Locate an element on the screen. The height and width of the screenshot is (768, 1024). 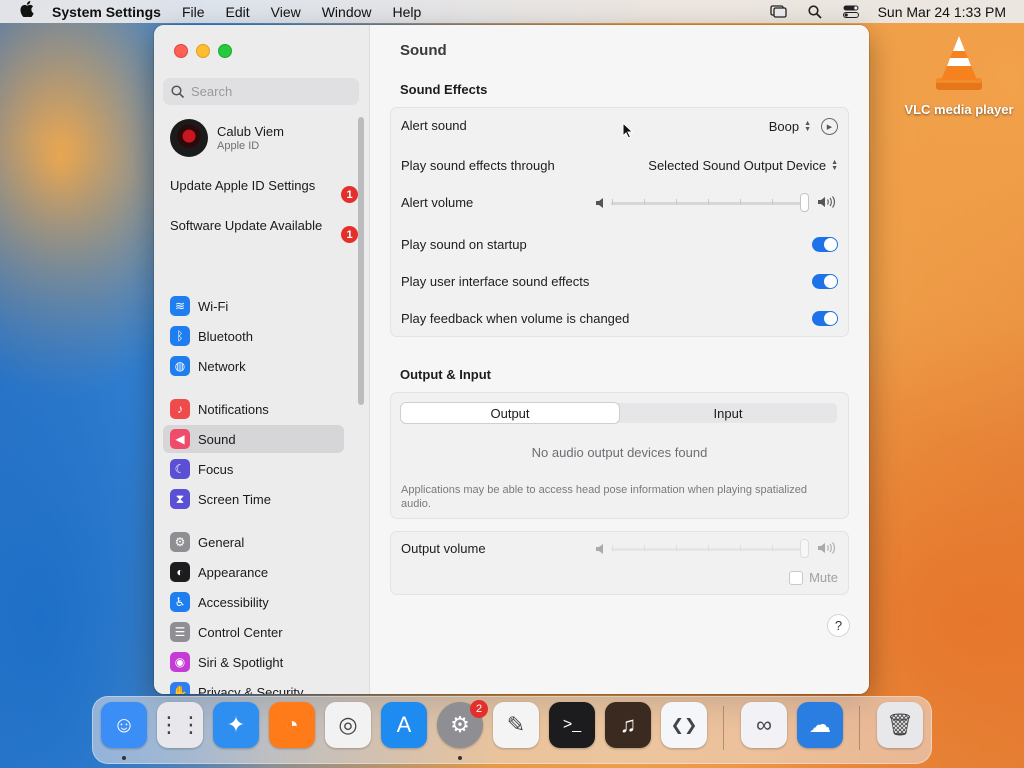
wifi-icon: ≋ is located at coordinates (180, 306).